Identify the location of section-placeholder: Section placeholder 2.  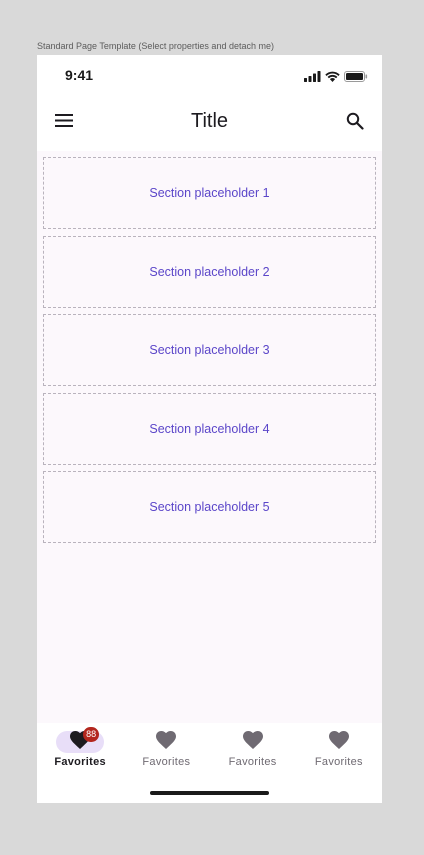
(209, 271).